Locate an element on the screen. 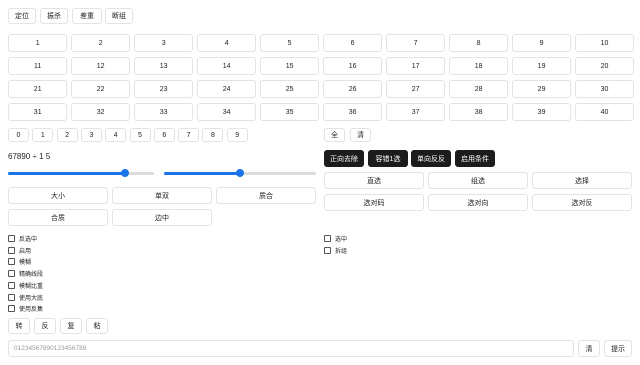 Image resolution: width=640 pixels, height=365 pixels. number-cell: 30 is located at coordinates (604, 89).